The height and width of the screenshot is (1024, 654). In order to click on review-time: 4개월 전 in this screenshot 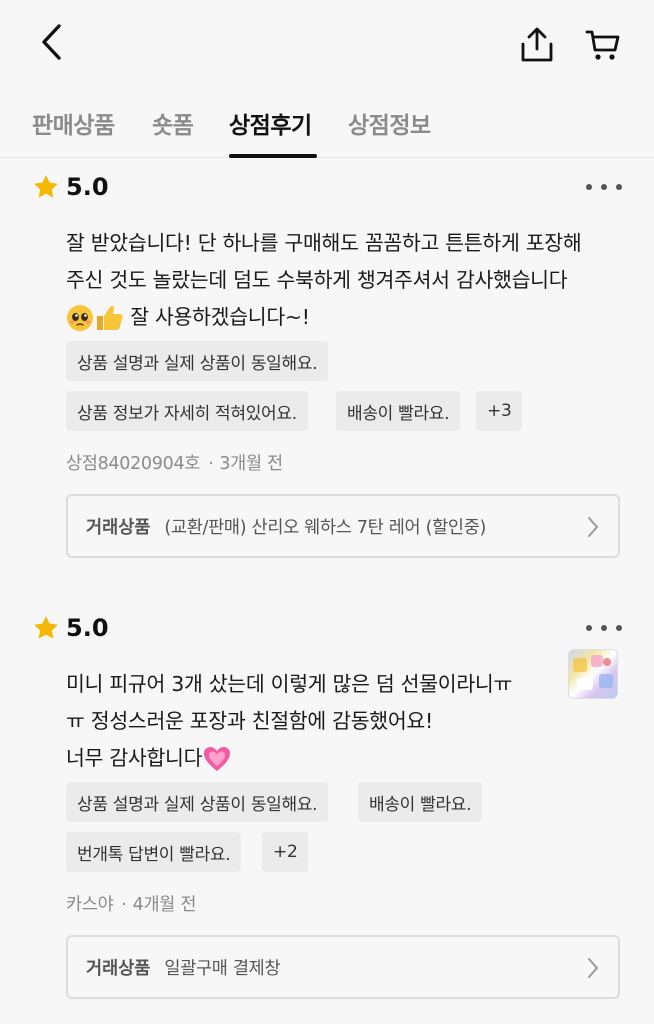, I will do `click(164, 905)`.